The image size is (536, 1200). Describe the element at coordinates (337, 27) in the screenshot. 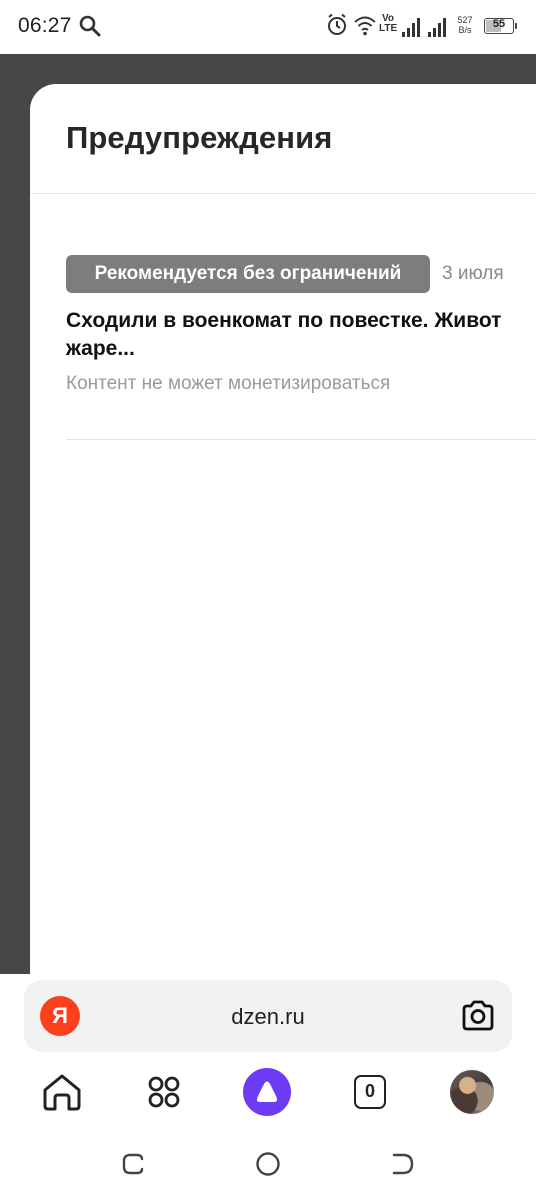

I see `alarm-icon` at that location.